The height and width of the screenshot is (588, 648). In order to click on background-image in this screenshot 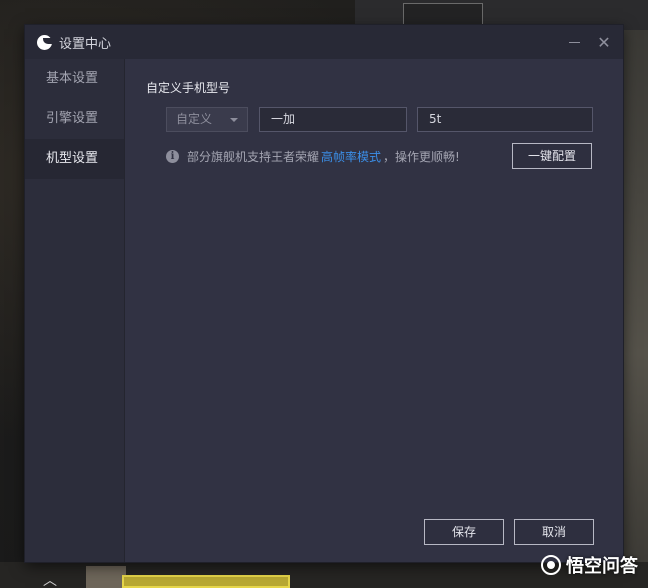, I will do `click(106, 577)`.